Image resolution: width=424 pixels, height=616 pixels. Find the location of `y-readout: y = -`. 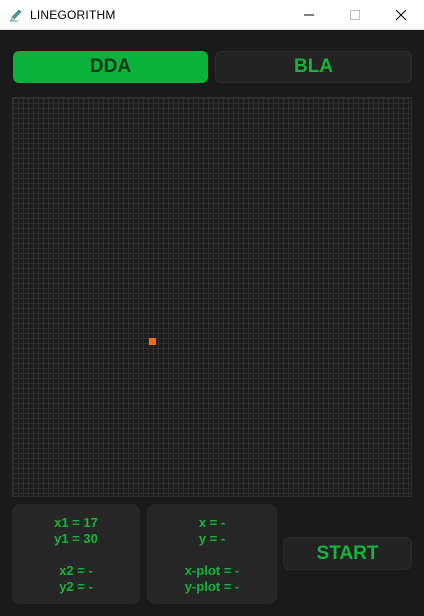

y-readout: y = - is located at coordinates (212, 538).